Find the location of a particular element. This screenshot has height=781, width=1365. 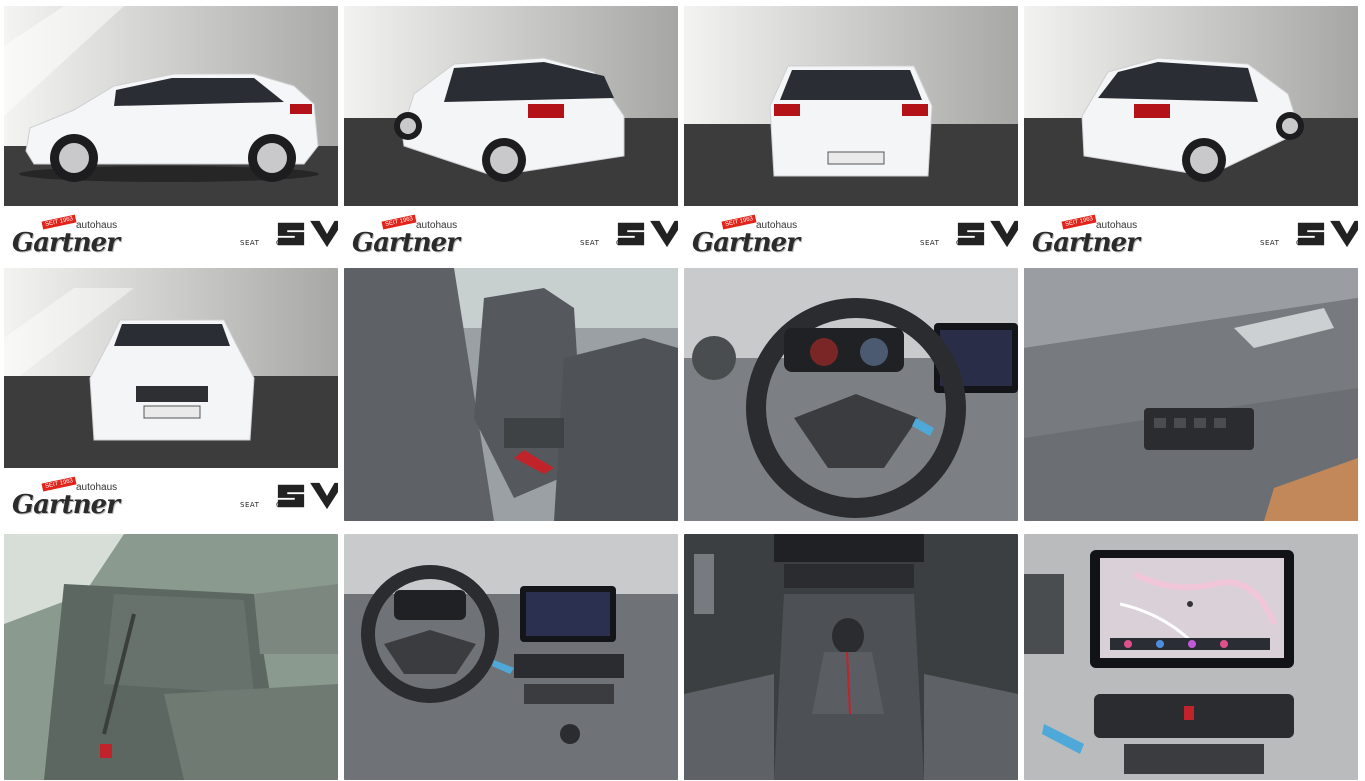

front-seats-image is located at coordinates (511, 394).